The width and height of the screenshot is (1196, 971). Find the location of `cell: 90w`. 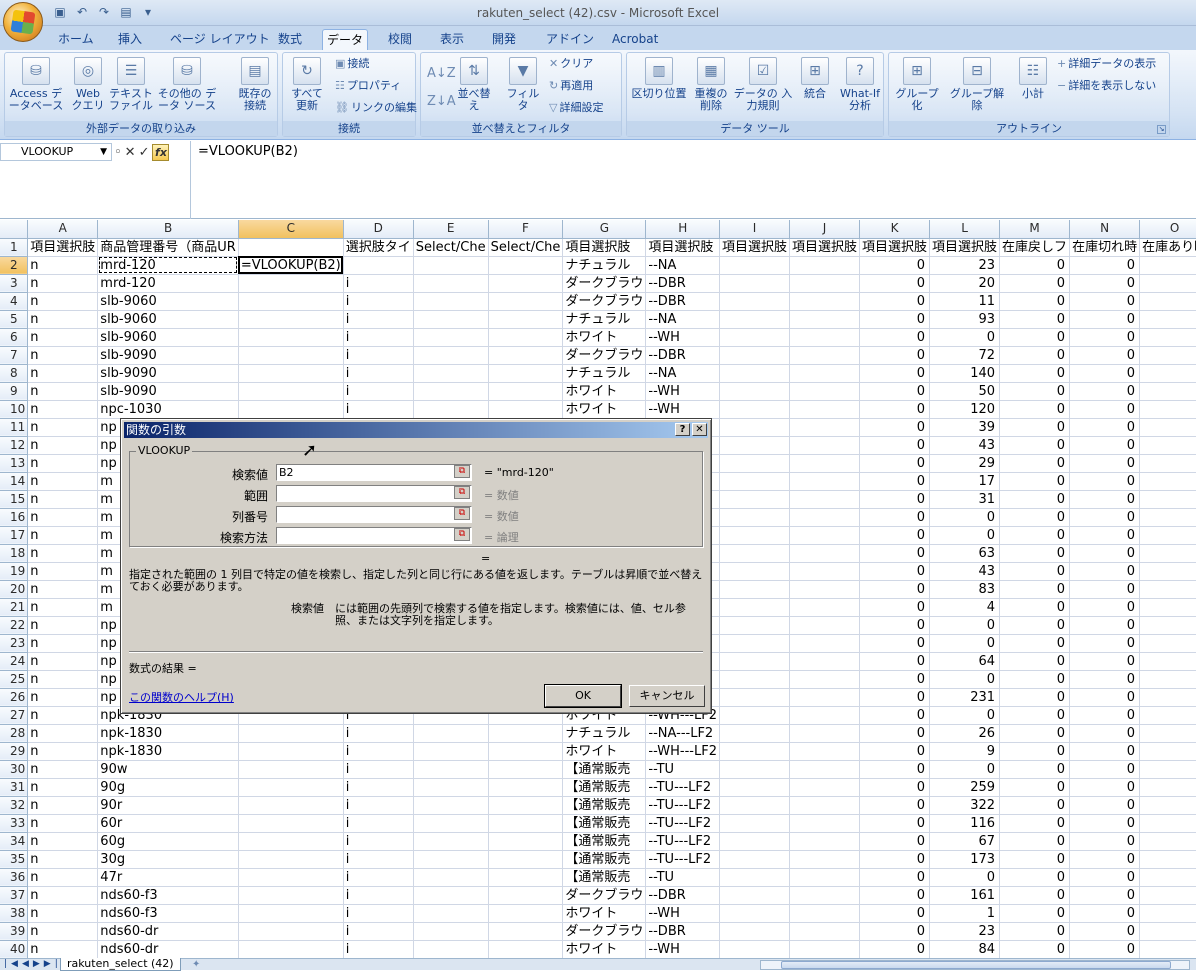

cell: 90w is located at coordinates (168, 769).